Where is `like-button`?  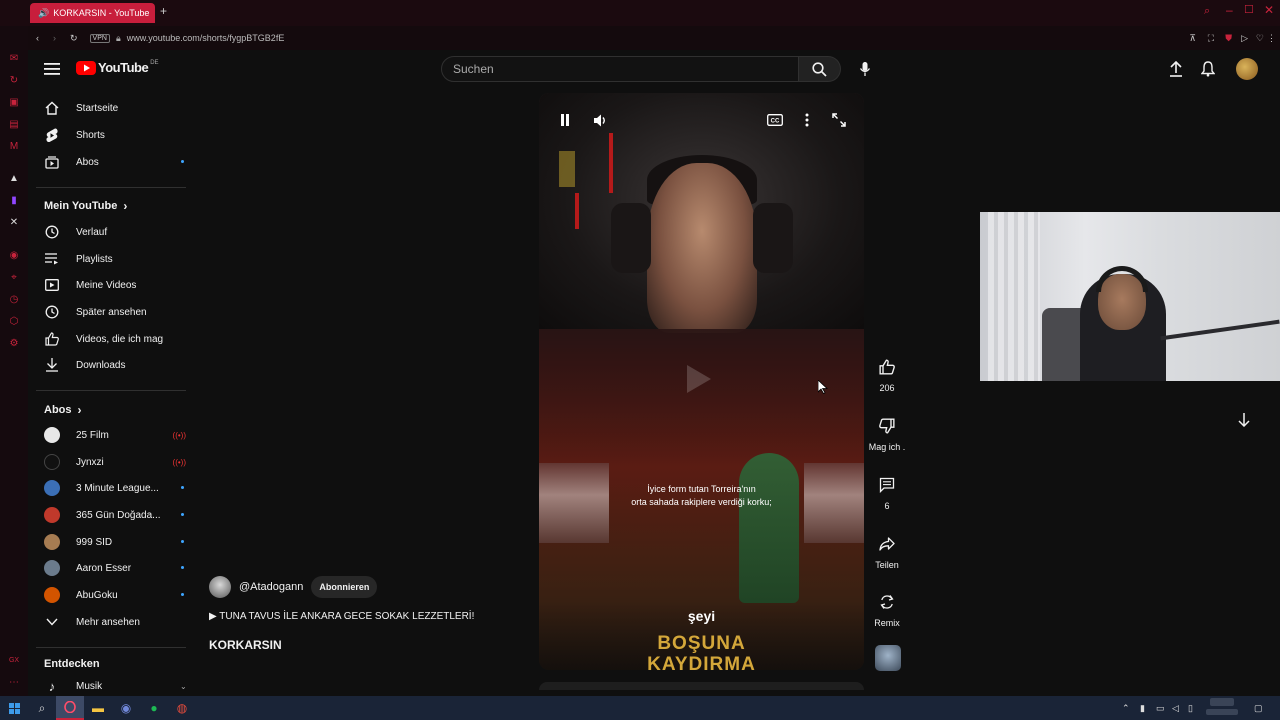 like-button is located at coordinates (887, 367).